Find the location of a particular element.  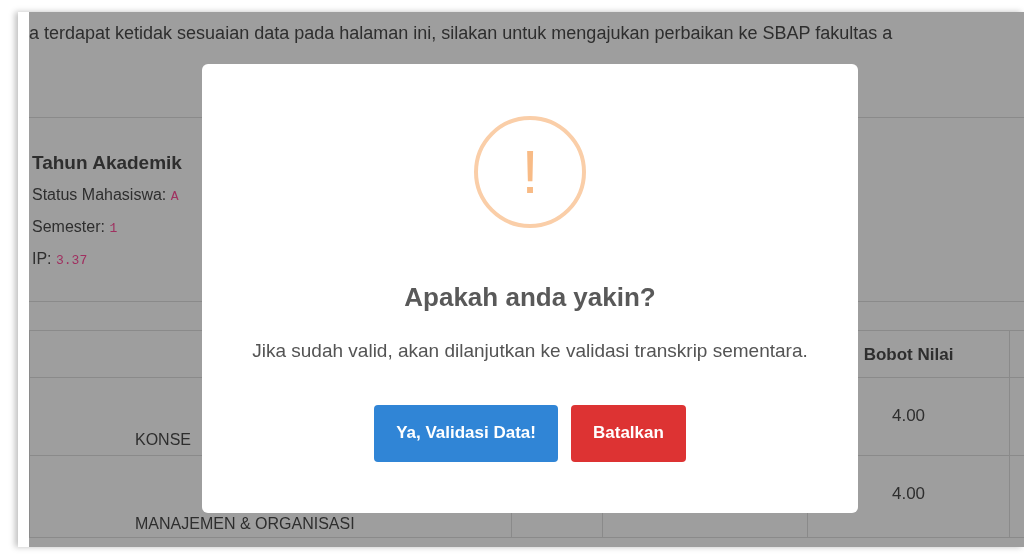

detail-value: 3.37 is located at coordinates (72, 260).